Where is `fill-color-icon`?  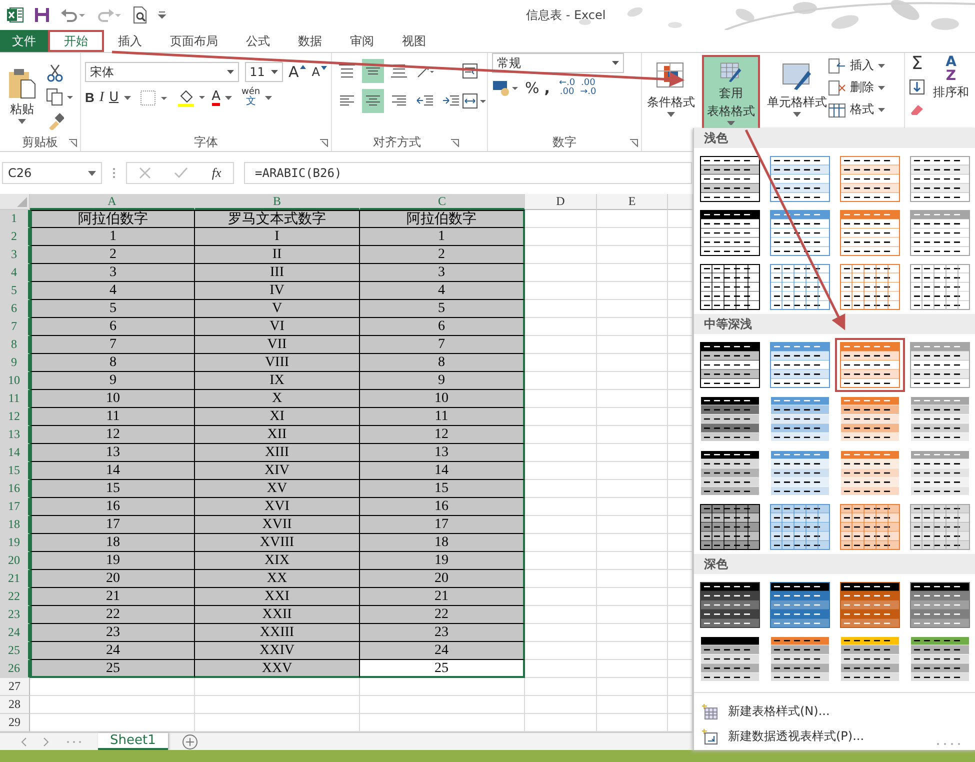 fill-color-icon is located at coordinates (191, 97).